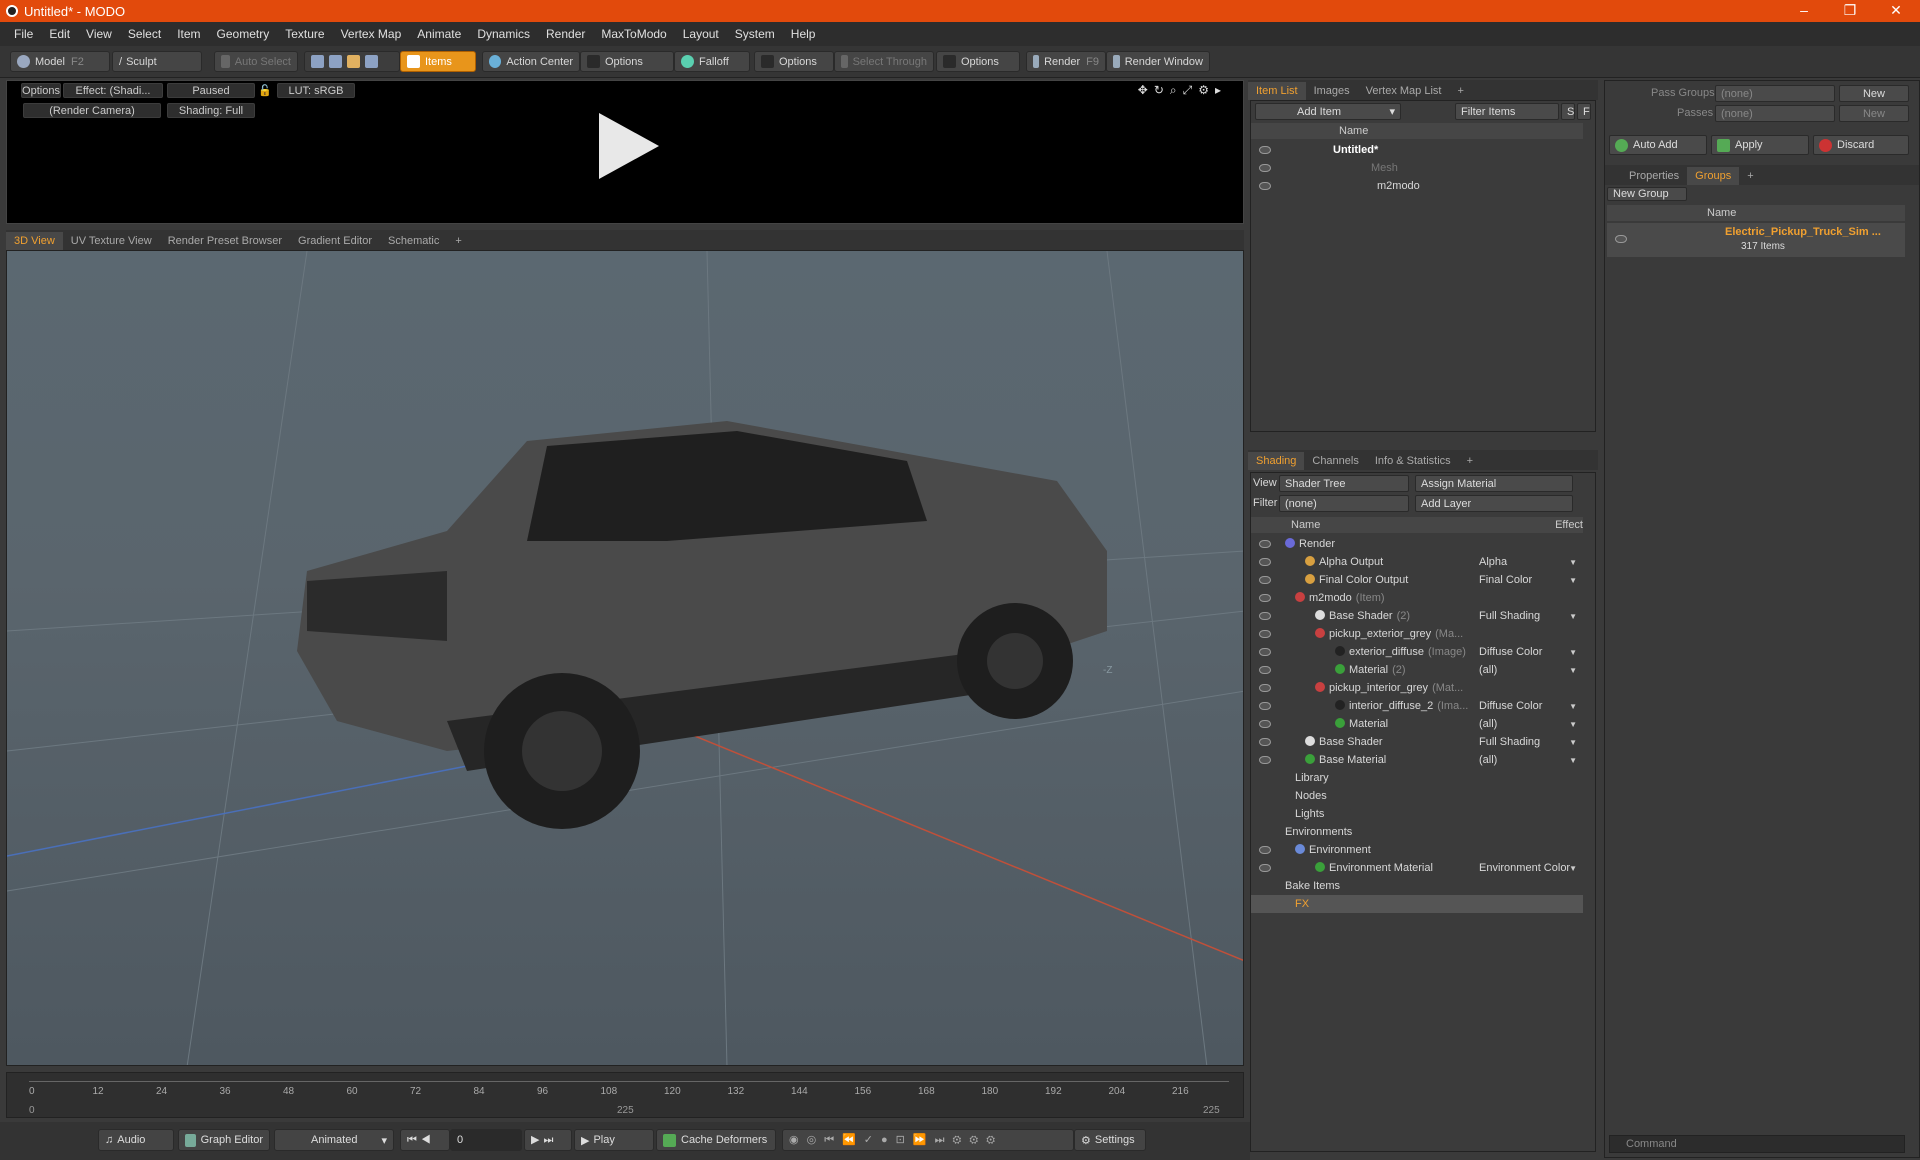 The image size is (1920, 1160). What do you see at coordinates (1417, 706) in the screenshot?
I see `shader-tree-row: interior_diffuse_2 (Ima... Diffuse Color ▼` at bounding box center [1417, 706].